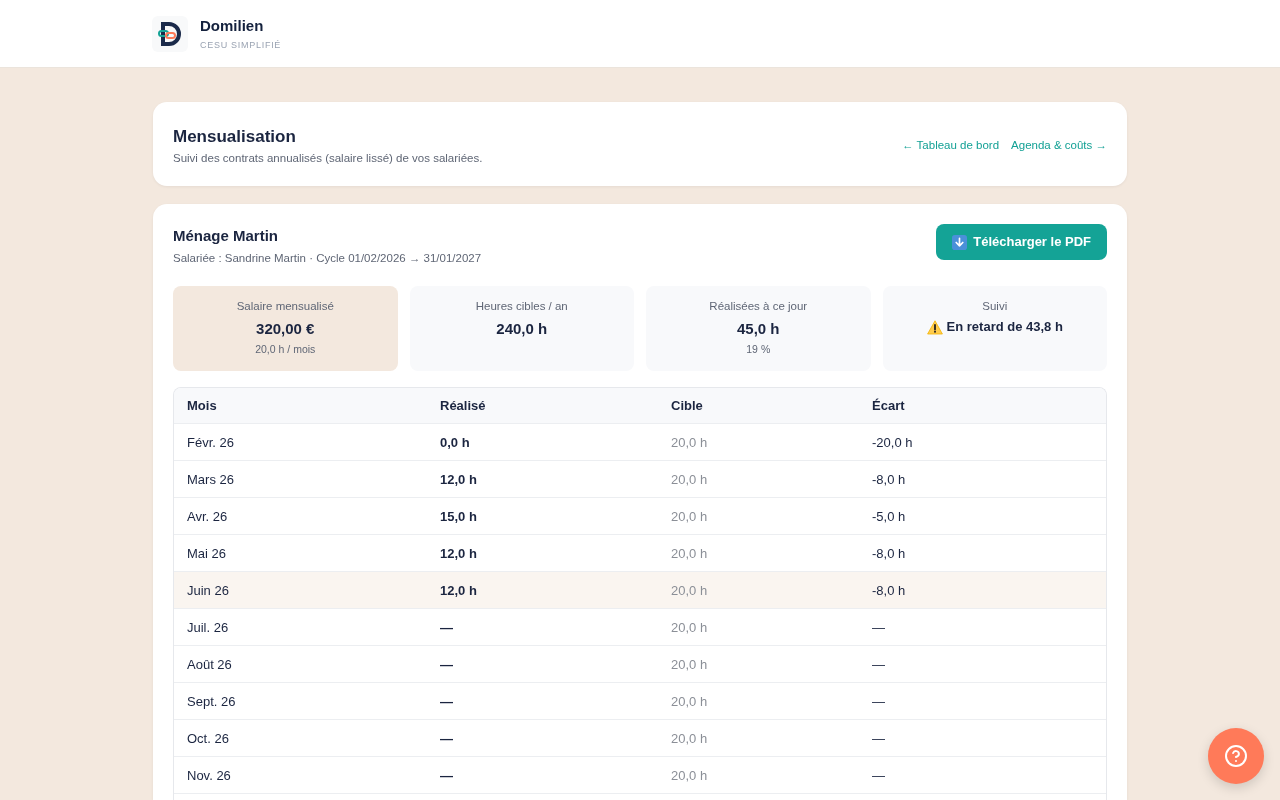 This screenshot has height=800, width=1280. Describe the element at coordinates (1004, 327) in the screenshot. I see `stat-value: En retard de 43,8 h` at that location.